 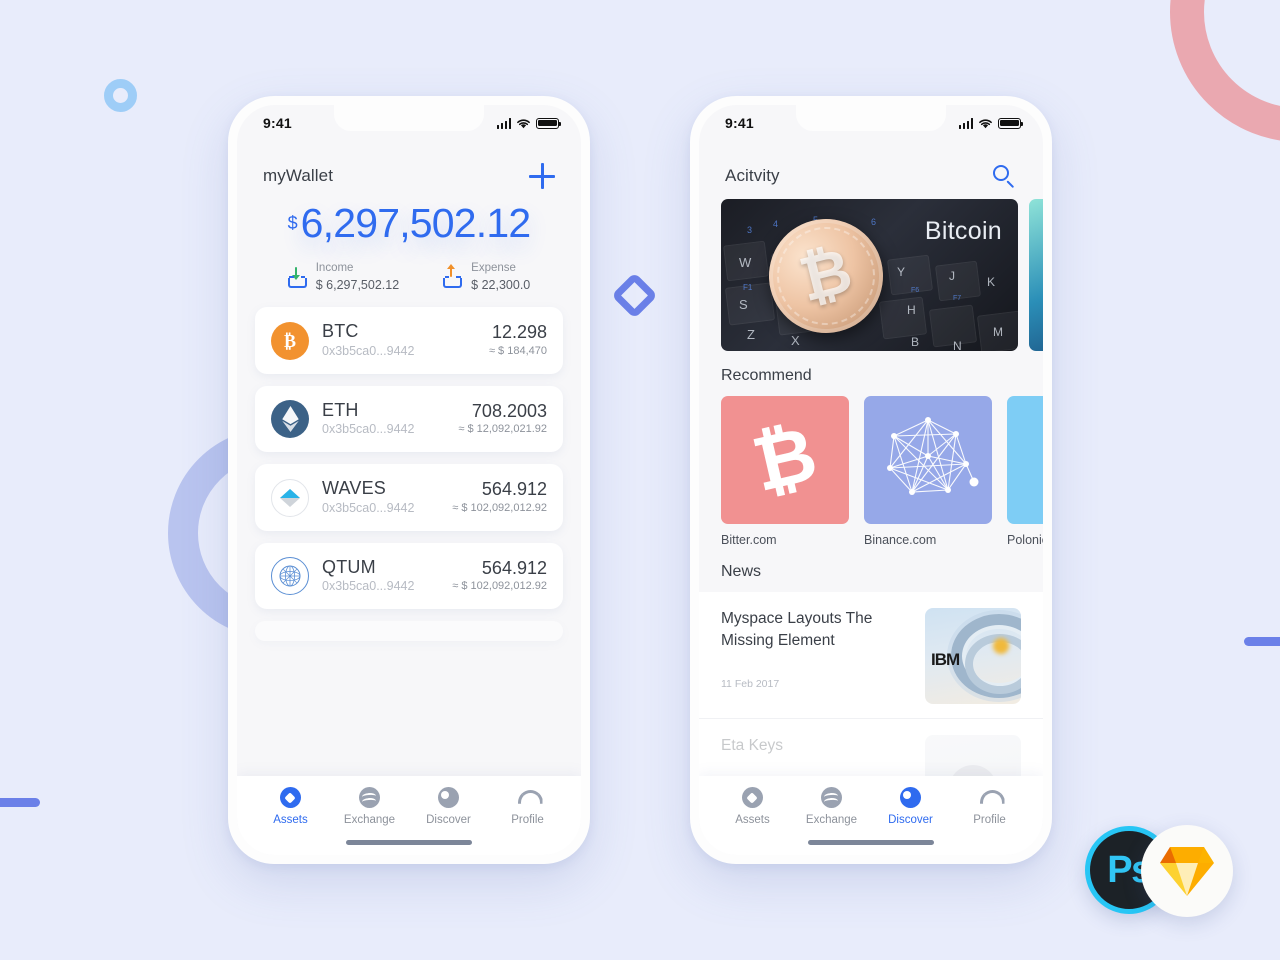 What do you see at coordinates (871, 747) in the screenshot?
I see `list-item: Eta Keys` at bounding box center [871, 747].